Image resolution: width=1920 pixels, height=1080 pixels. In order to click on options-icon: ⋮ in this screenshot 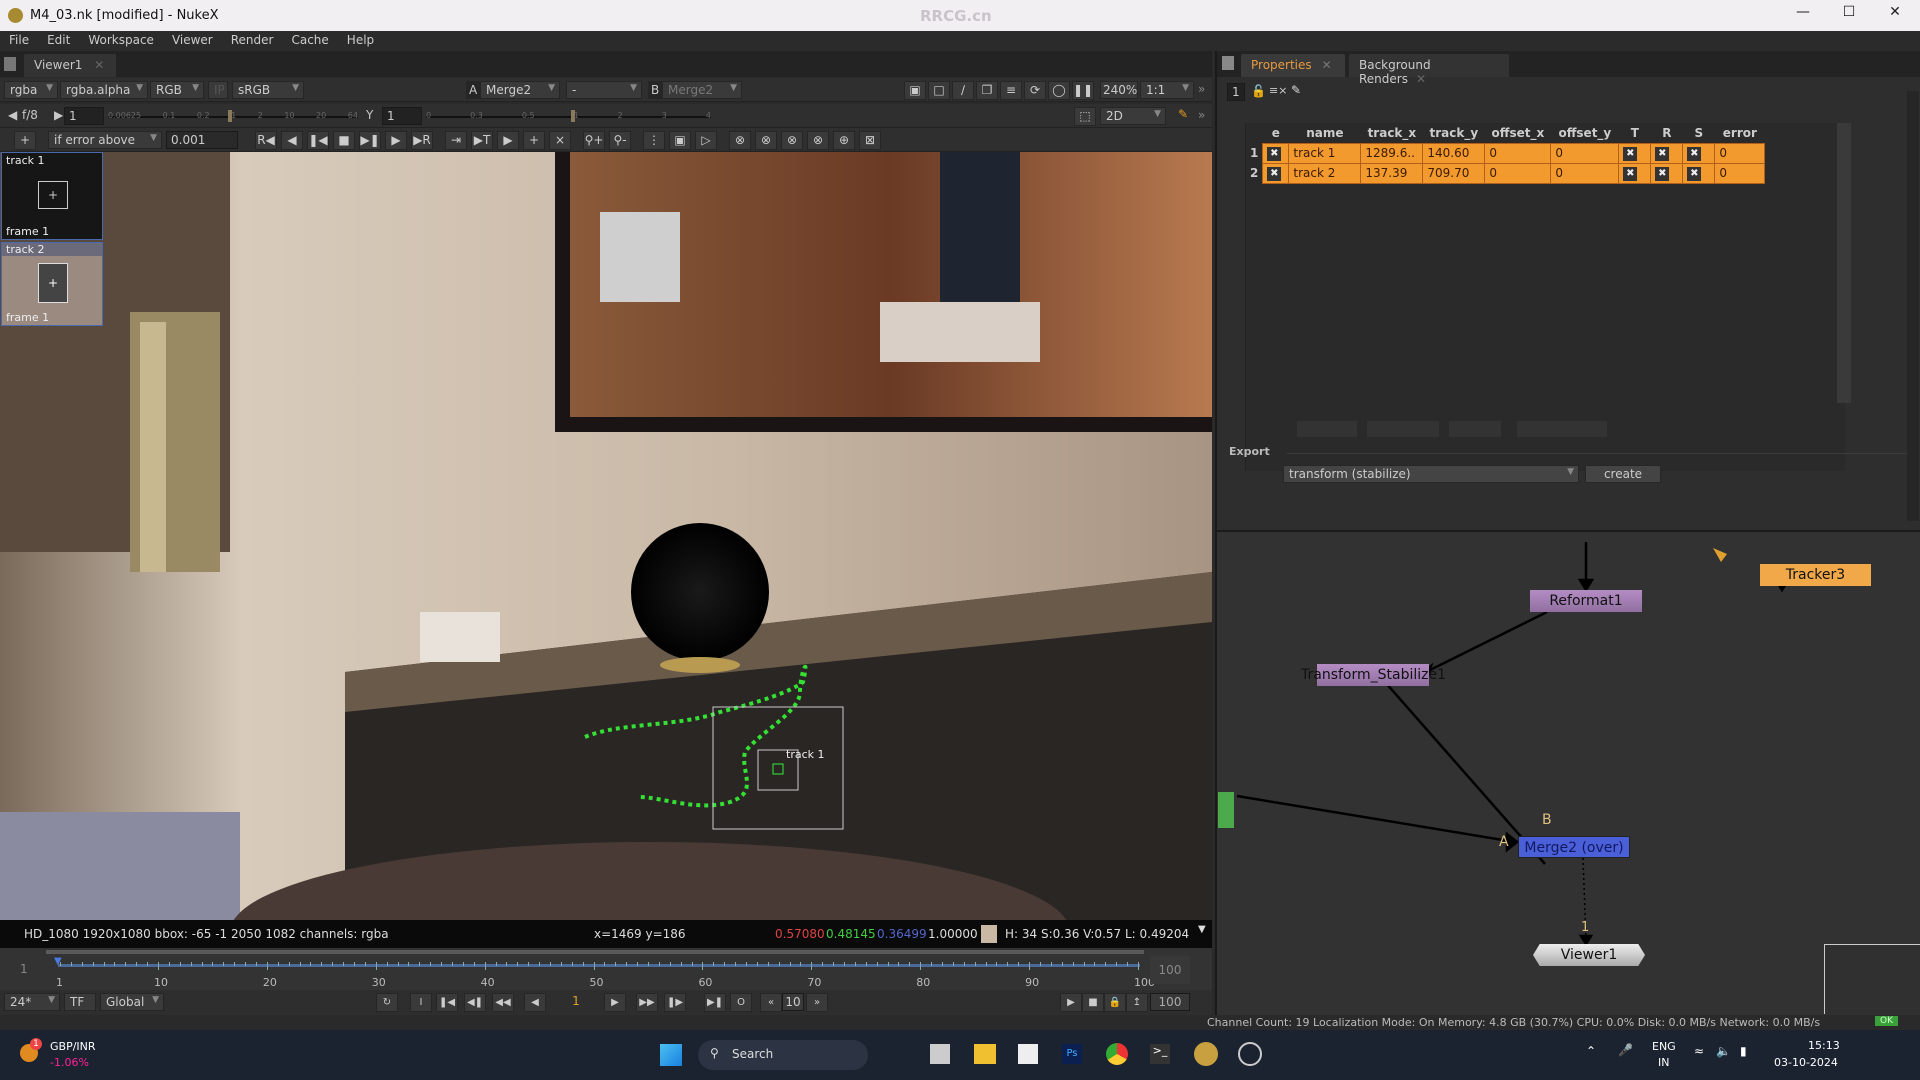, I will do `click(654, 140)`.